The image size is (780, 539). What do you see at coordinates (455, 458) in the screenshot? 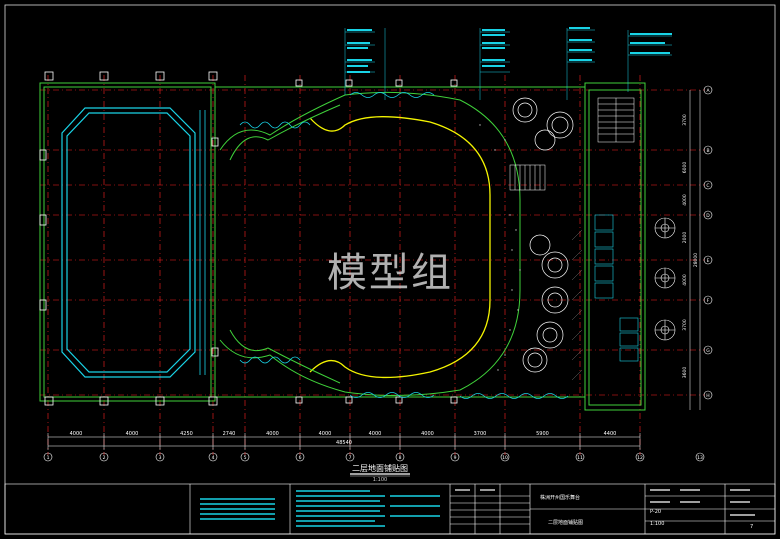
I see `axis-bubble-label: 9` at bounding box center [455, 458].